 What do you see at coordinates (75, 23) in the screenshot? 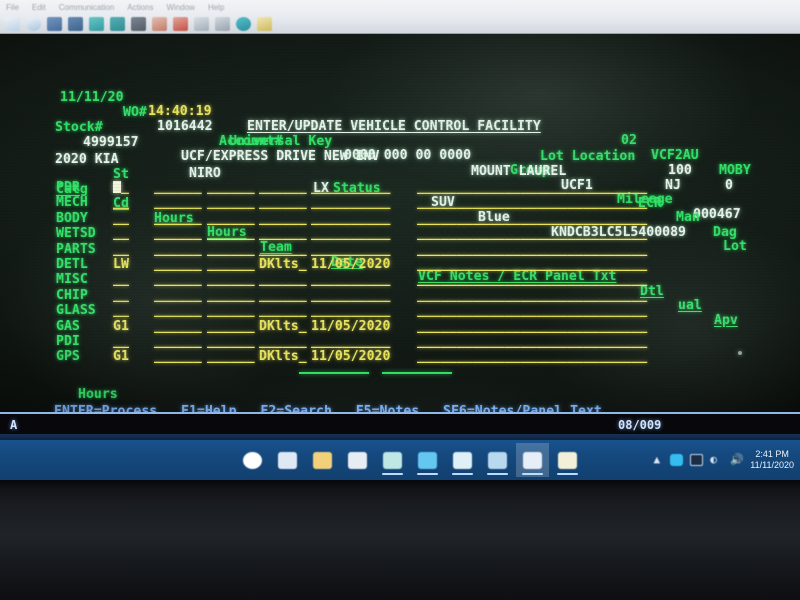
I see `paste-icon` at bounding box center [75, 23].